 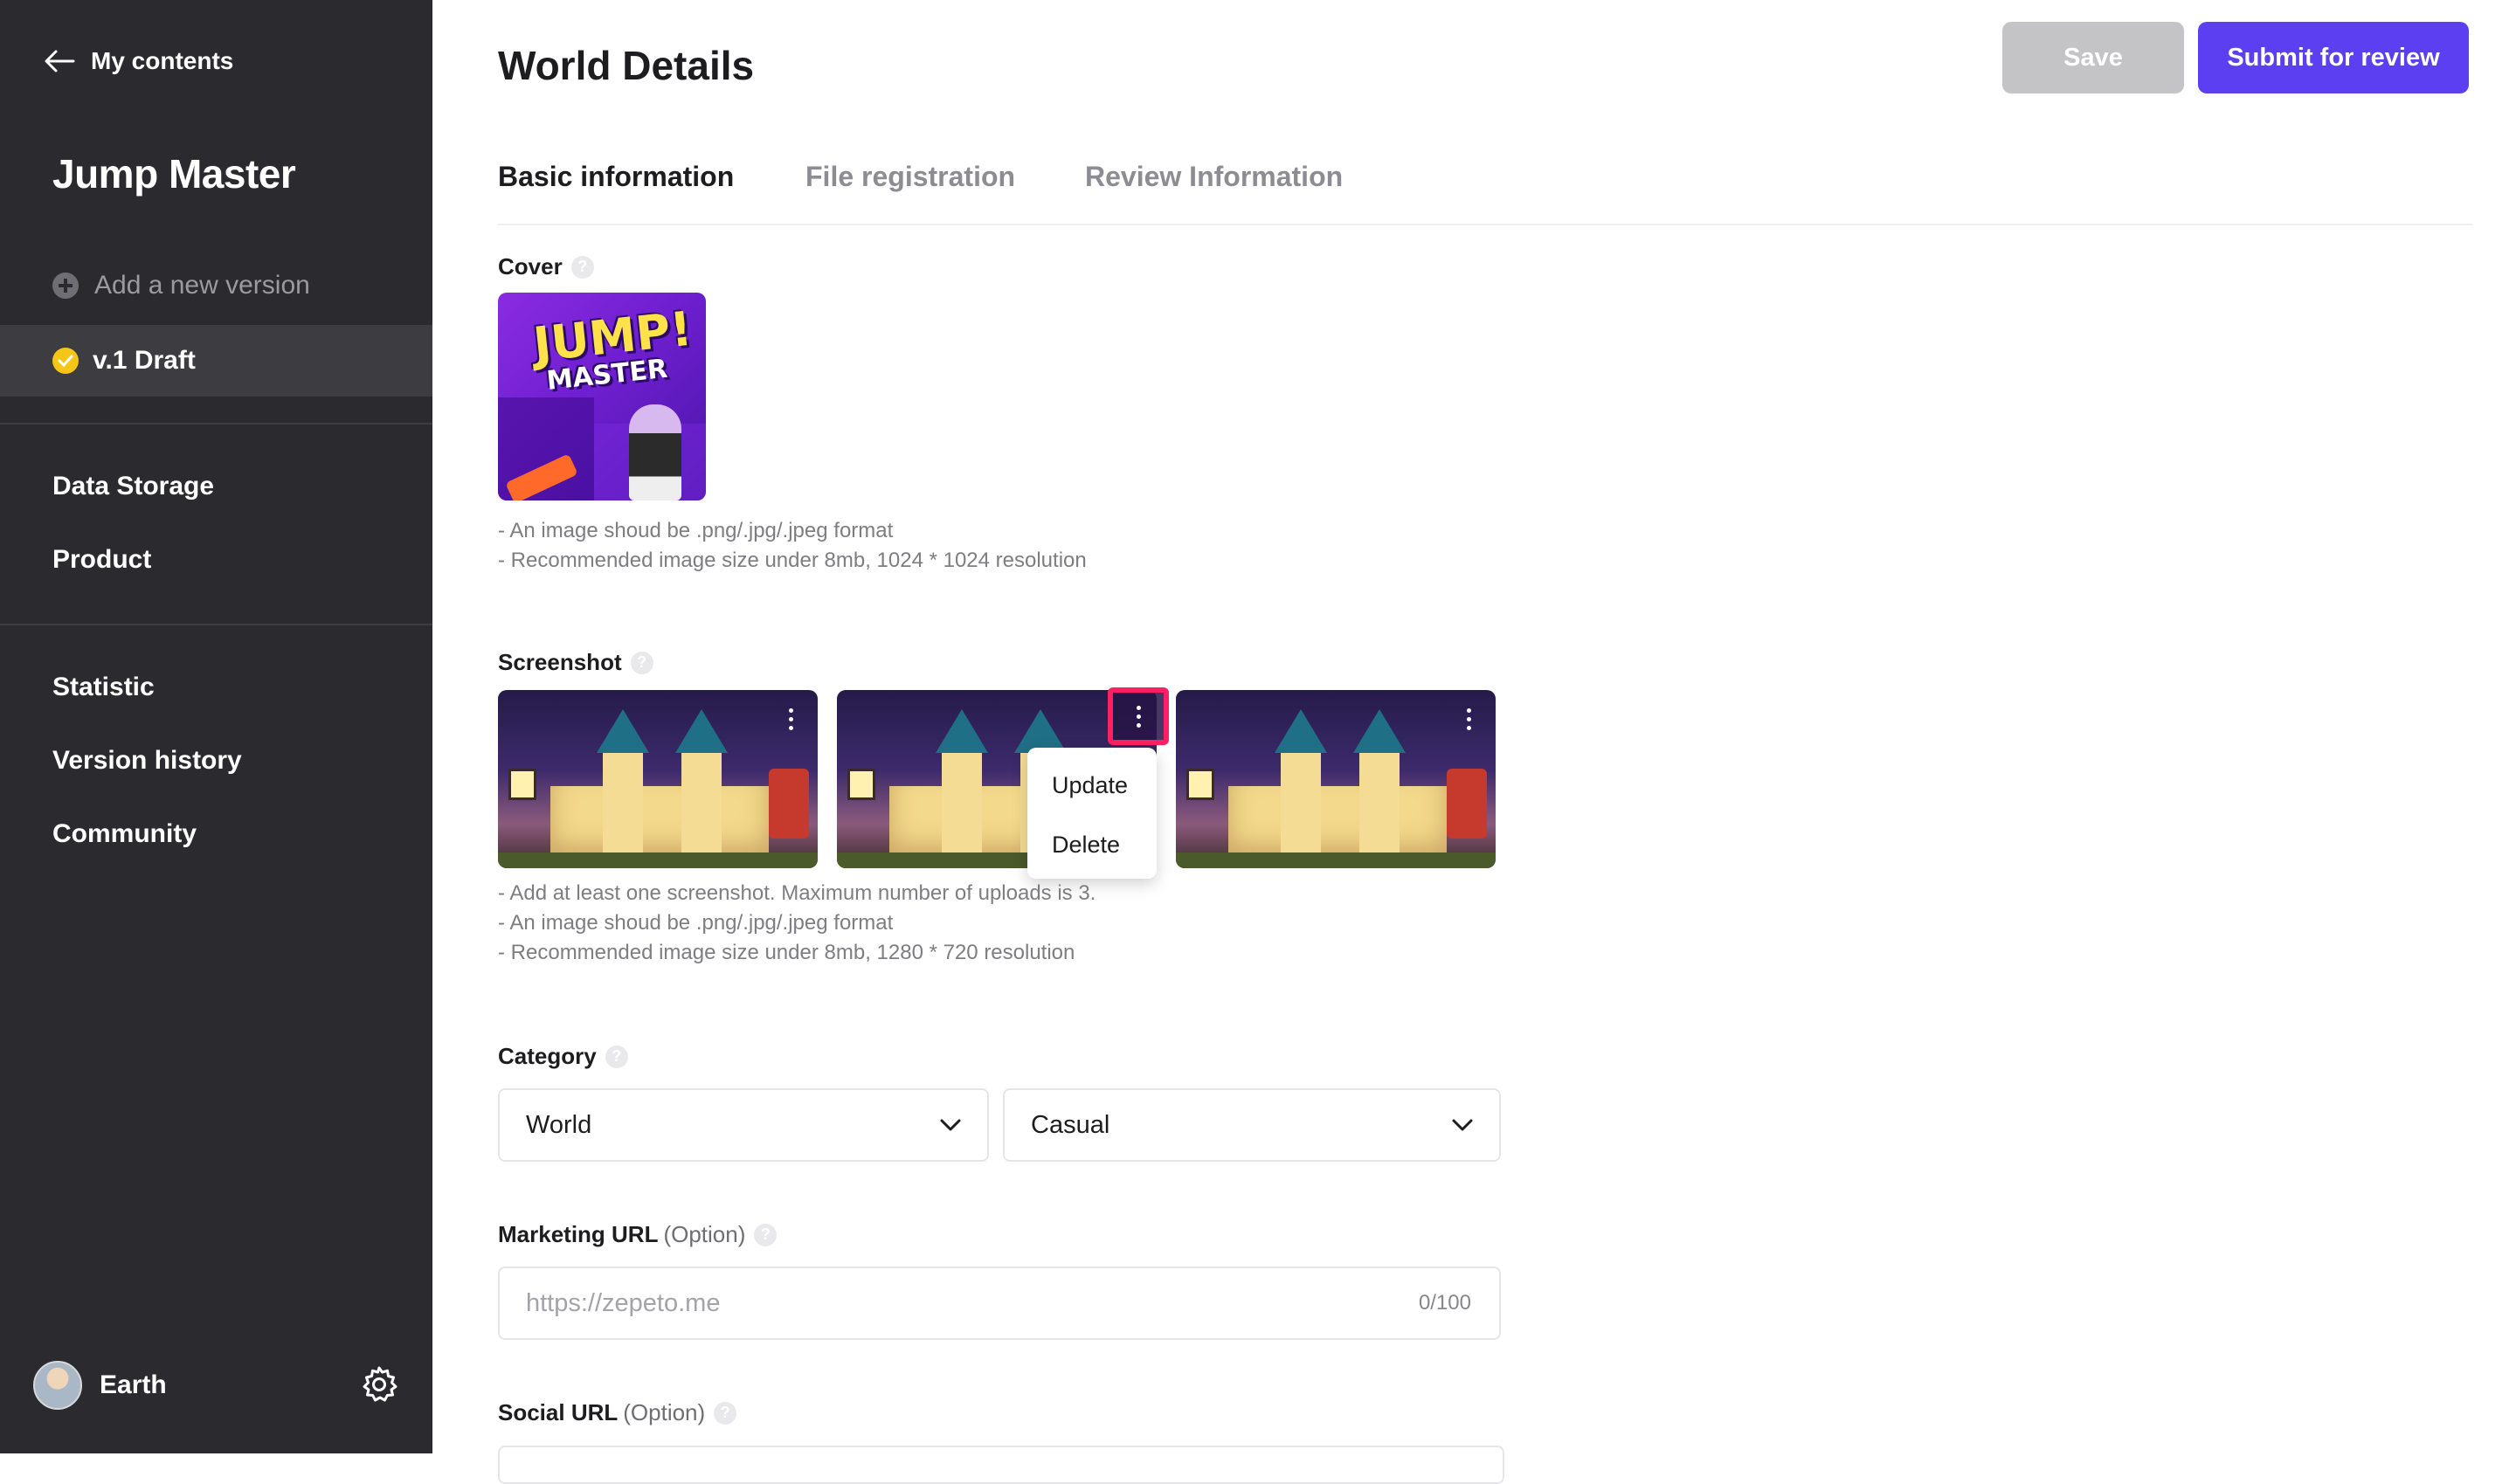 I want to click on sidebar-item-community: Community, so click(x=124, y=834).